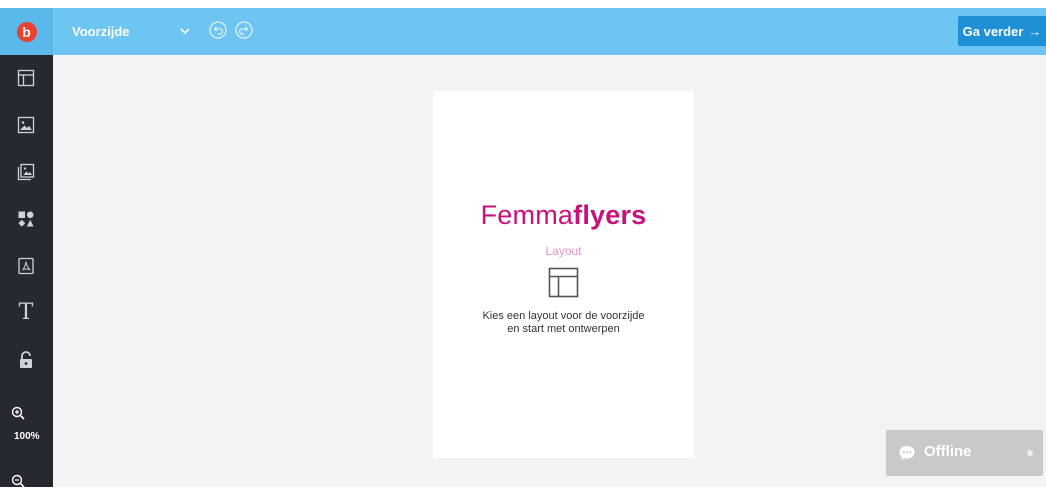 The width and height of the screenshot is (1046, 488). I want to click on image-icon, so click(26, 125).